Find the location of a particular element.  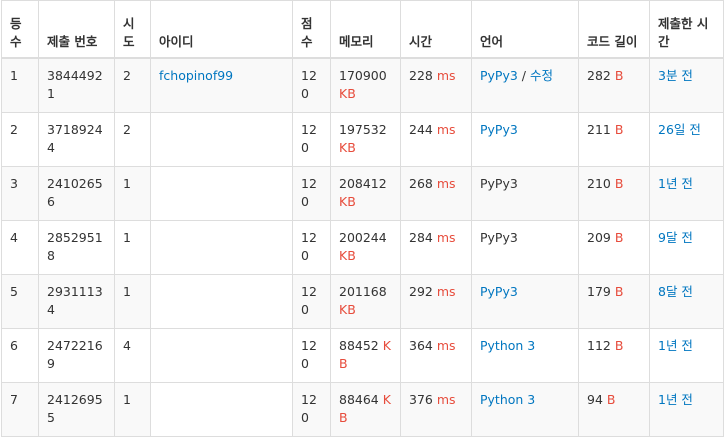

time-value: 364 is located at coordinates (421, 345).